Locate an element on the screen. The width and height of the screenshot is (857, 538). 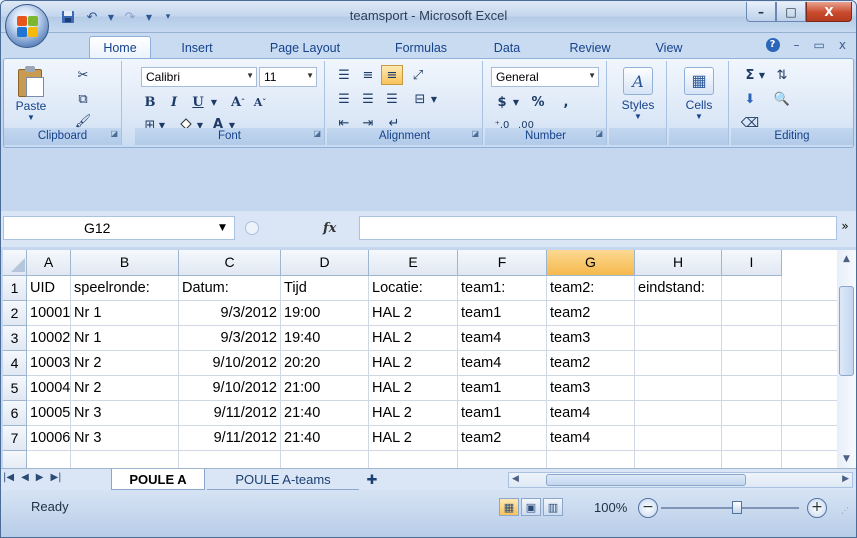
column-header-g: G is located at coordinates (591, 263).